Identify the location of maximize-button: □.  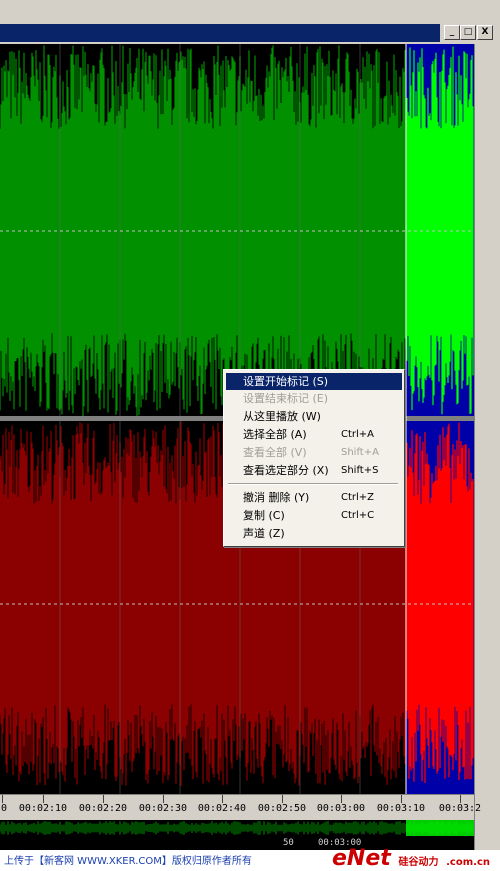
(468, 32).